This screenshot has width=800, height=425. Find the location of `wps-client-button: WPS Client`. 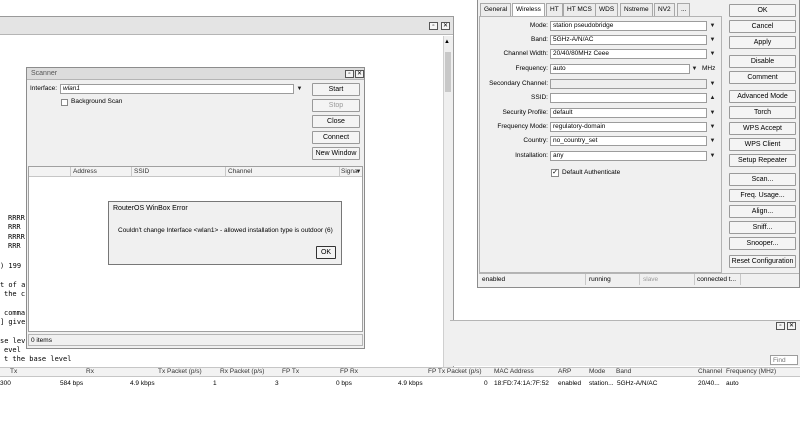

wps-client-button: WPS Client is located at coordinates (762, 144).